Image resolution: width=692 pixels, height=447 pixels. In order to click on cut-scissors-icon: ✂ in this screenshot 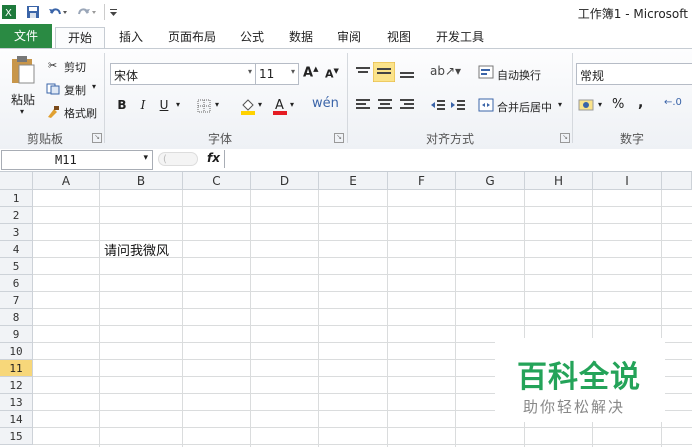, I will do `click(52, 65)`.